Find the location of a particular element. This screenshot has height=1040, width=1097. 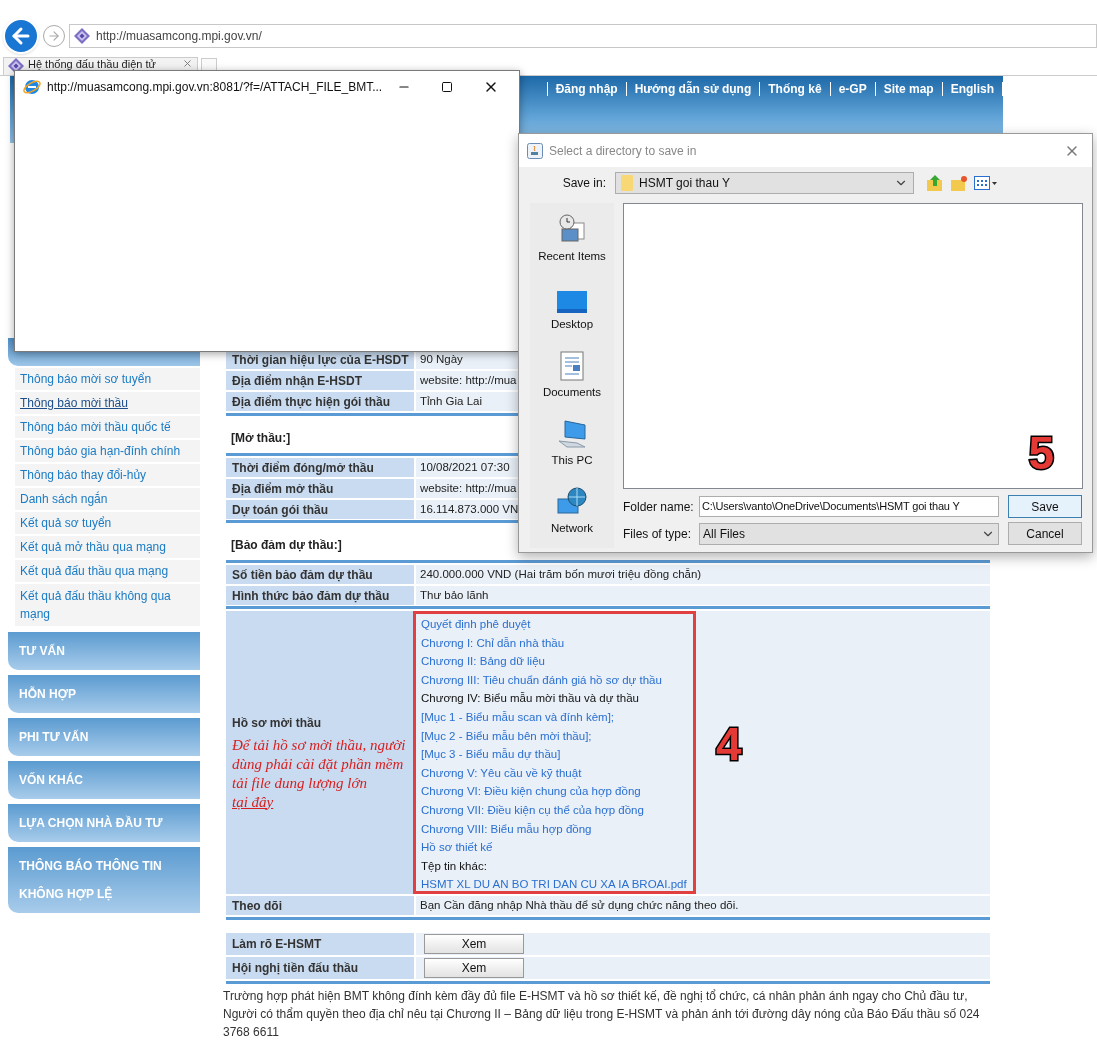

place-item: Desktop is located at coordinates (572, 305).